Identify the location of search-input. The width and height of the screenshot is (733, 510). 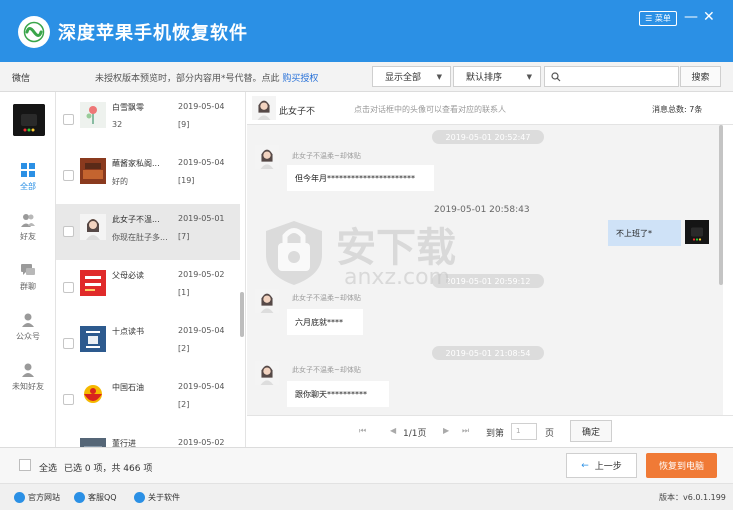
(611, 76).